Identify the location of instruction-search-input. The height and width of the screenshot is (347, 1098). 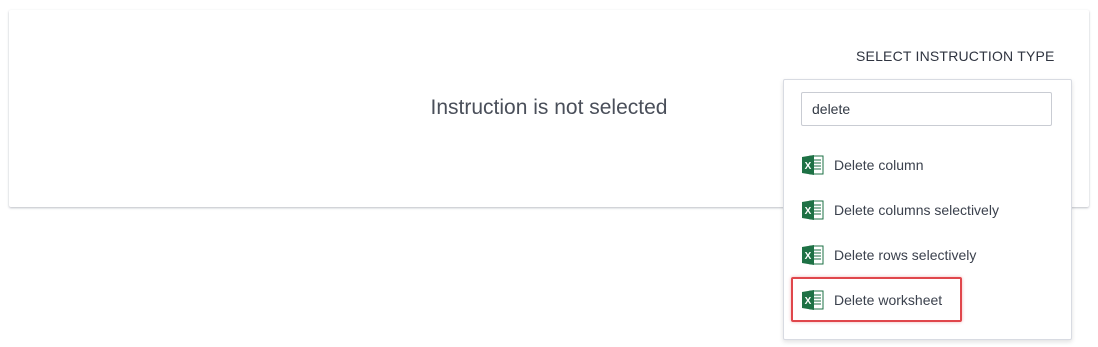
(926, 109).